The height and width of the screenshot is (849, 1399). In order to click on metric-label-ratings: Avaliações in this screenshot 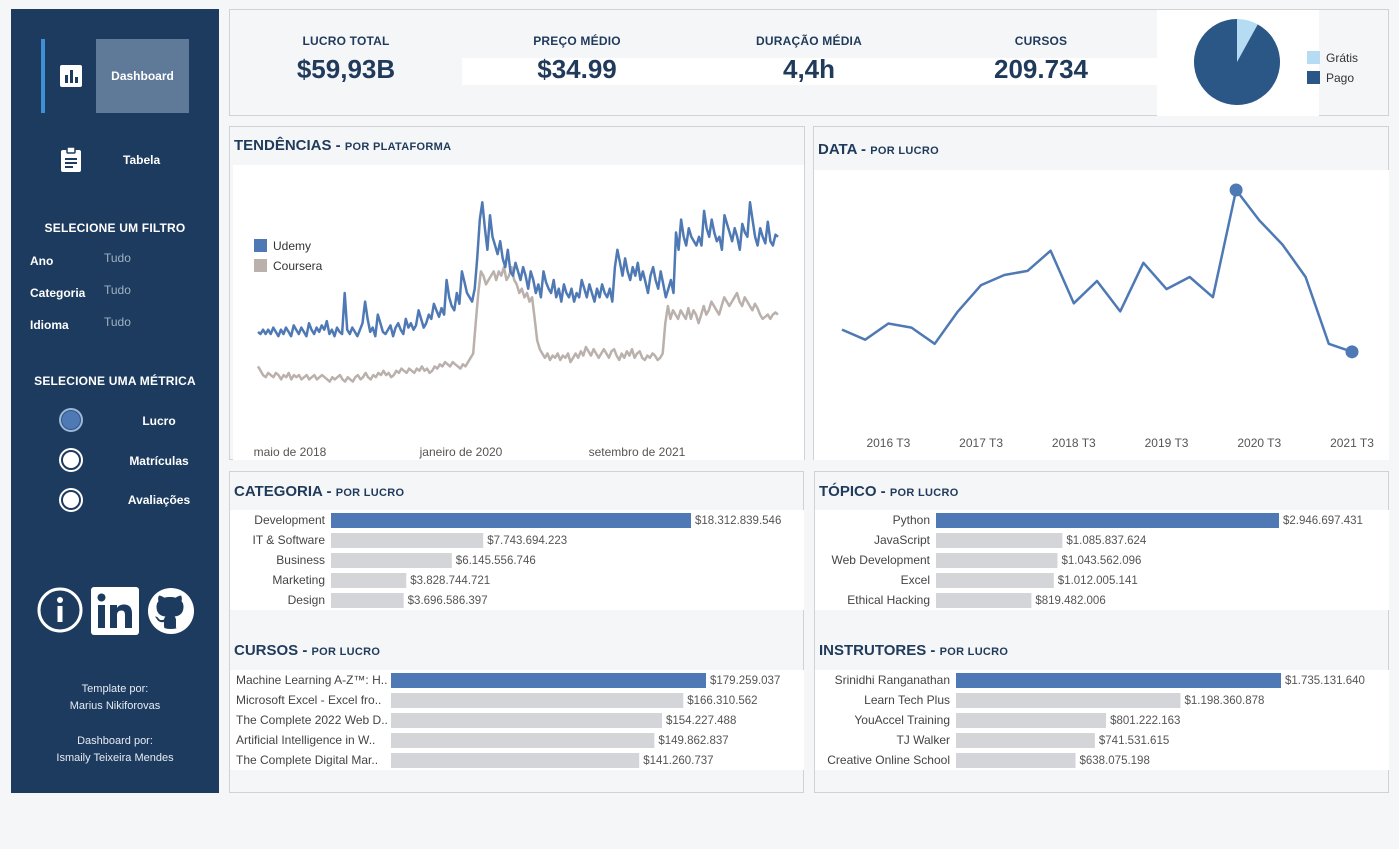, I will do `click(159, 500)`.